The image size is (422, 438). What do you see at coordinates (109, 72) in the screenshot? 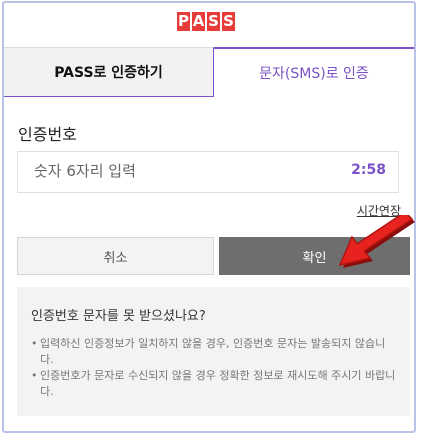
I see `tab-pass-auth: PASS로 인증하기` at bounding box center [109, 72].